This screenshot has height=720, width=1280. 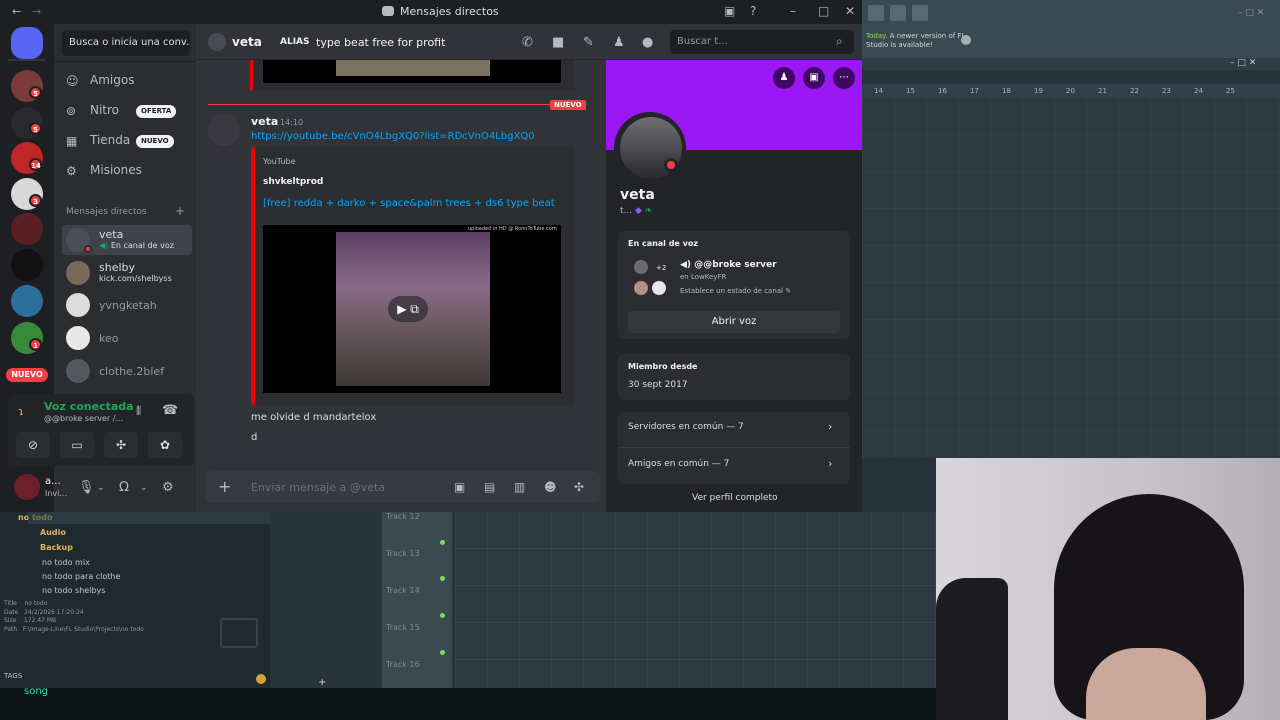 What do you see at coordinates (73, 590) in the screenshot?
I see `browser-file: no todo shelbys` at bounding box center [73, 590].